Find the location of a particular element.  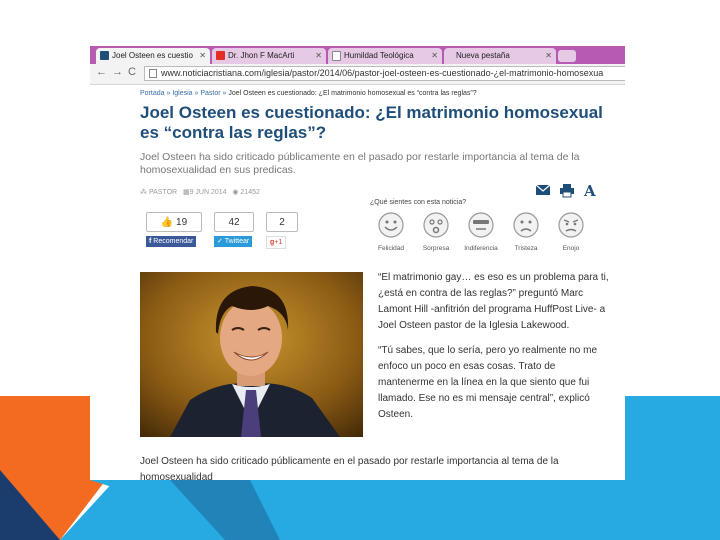

facebook-count-box: 👍 19 is located at coordinates (174, 222).